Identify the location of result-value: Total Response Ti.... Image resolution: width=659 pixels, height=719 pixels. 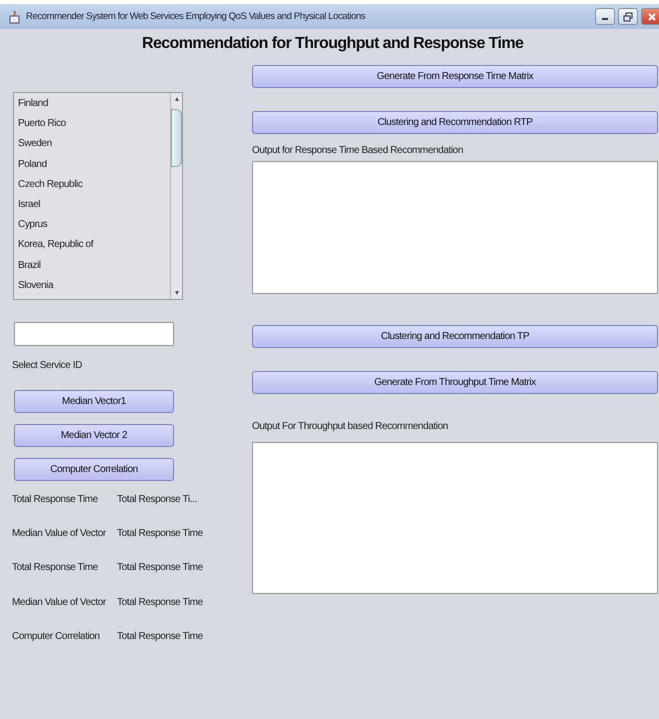
(157, 500).